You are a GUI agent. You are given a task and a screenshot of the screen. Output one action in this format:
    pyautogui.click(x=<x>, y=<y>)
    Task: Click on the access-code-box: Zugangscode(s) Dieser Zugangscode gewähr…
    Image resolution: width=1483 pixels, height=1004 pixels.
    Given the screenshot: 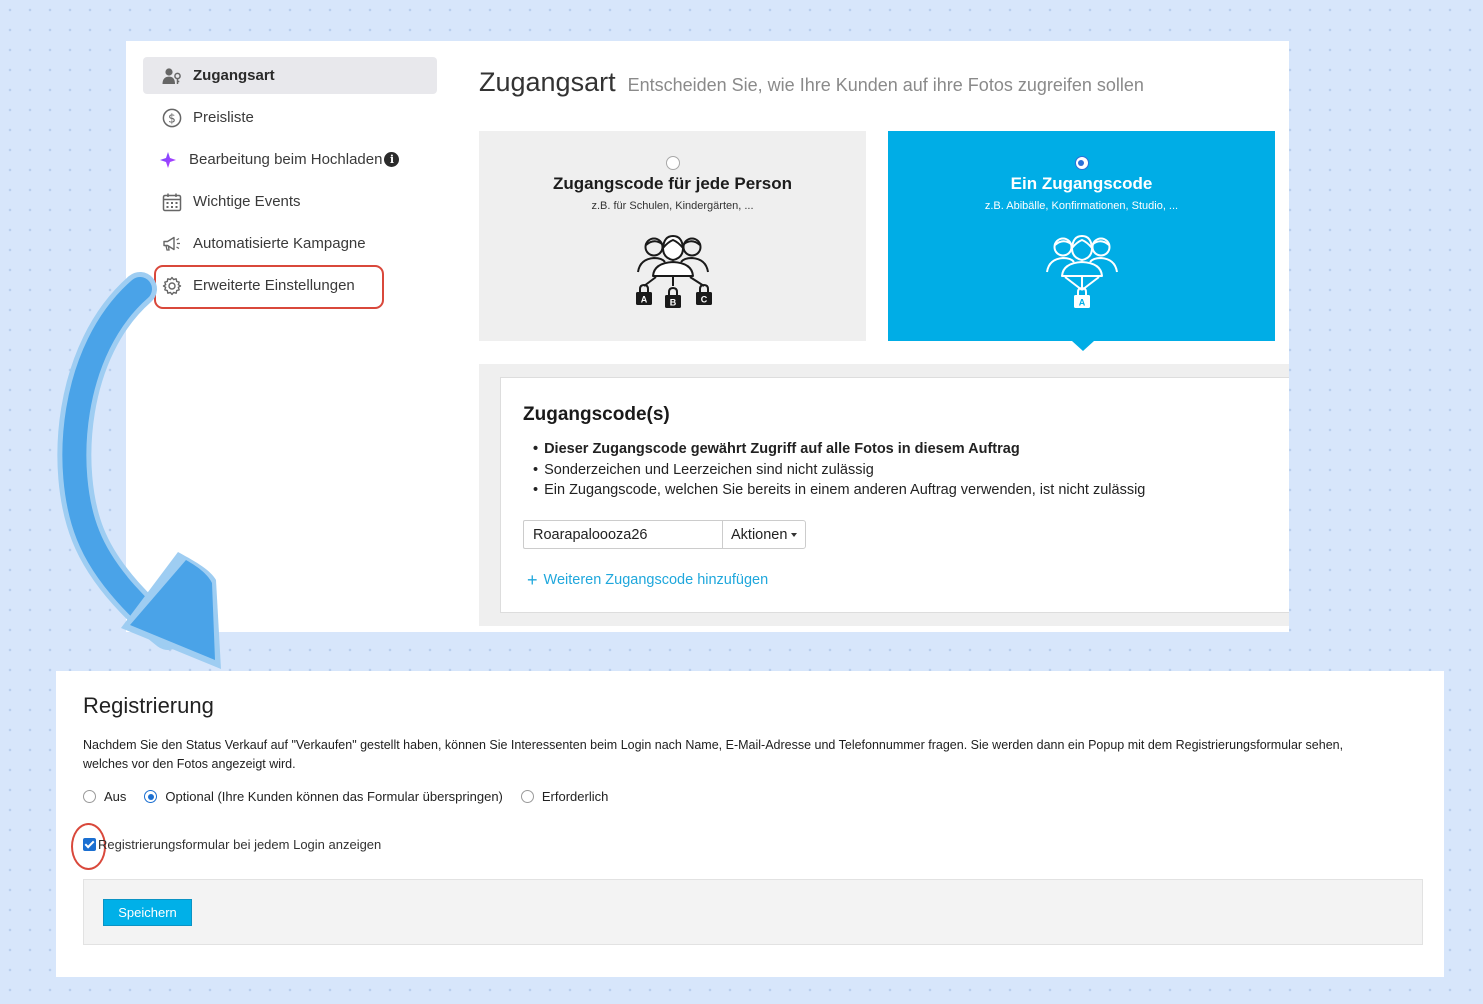 What is the action you would take?
    pyautogui.click(x=894, y=495)
    